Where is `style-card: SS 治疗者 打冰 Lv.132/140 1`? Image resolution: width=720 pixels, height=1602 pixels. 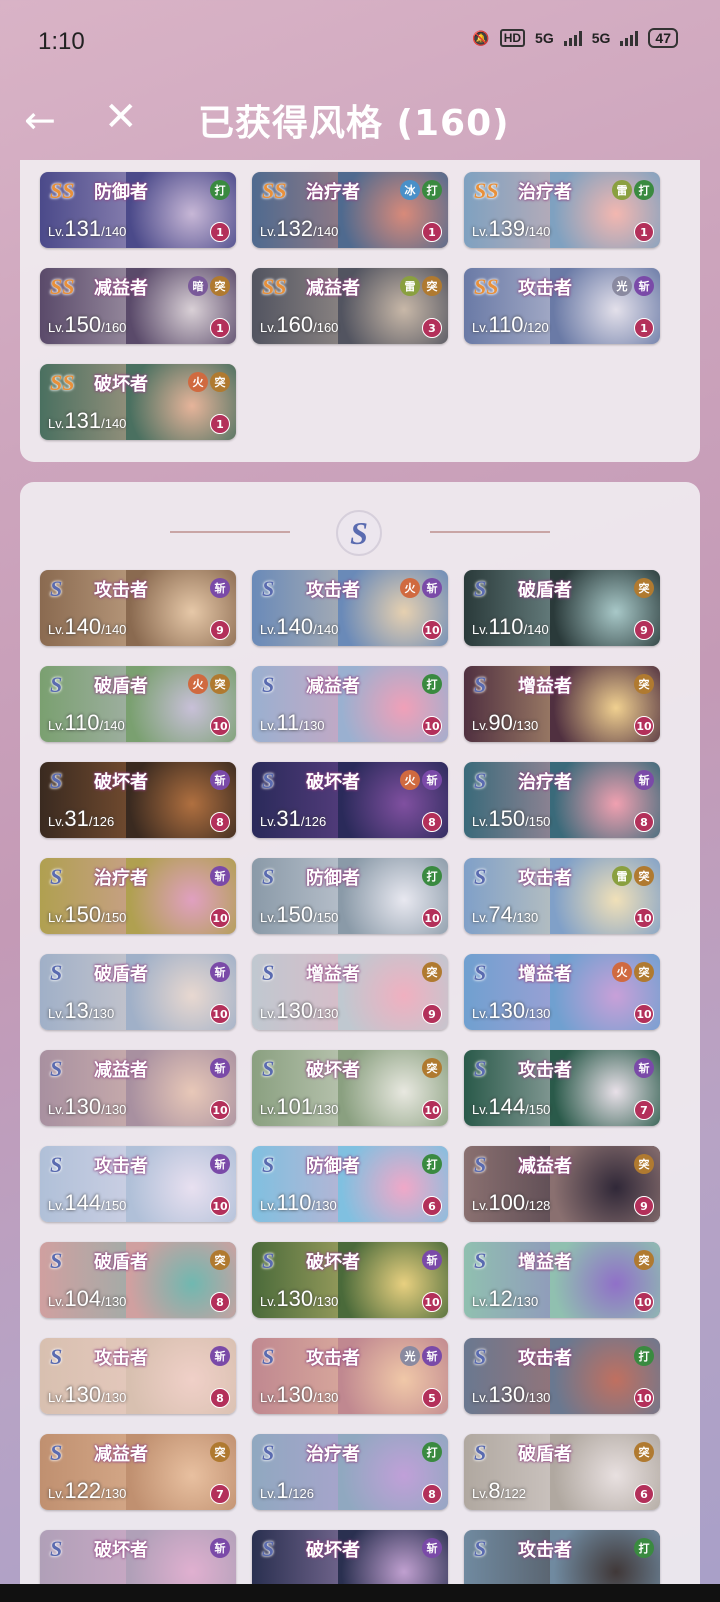 style-card: SS 治疗者 打冰 Lv.132/140 1 is located at coordinates (350, 210).